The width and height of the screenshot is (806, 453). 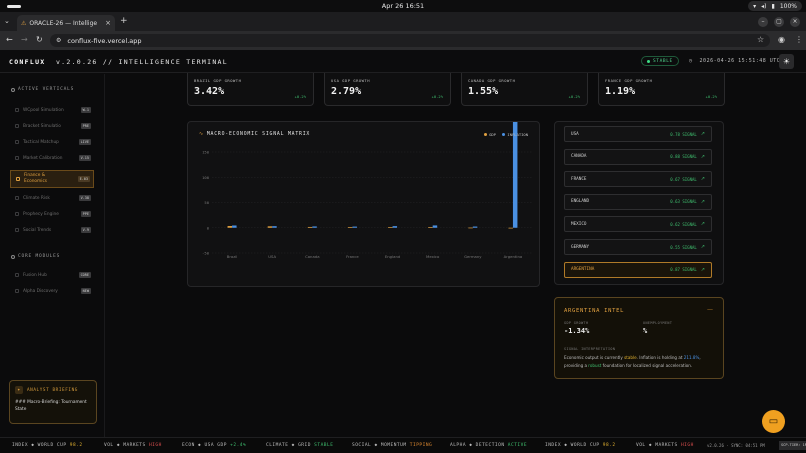 I want to click on stat-delta: +0.2%, so click(x=300, y=96).